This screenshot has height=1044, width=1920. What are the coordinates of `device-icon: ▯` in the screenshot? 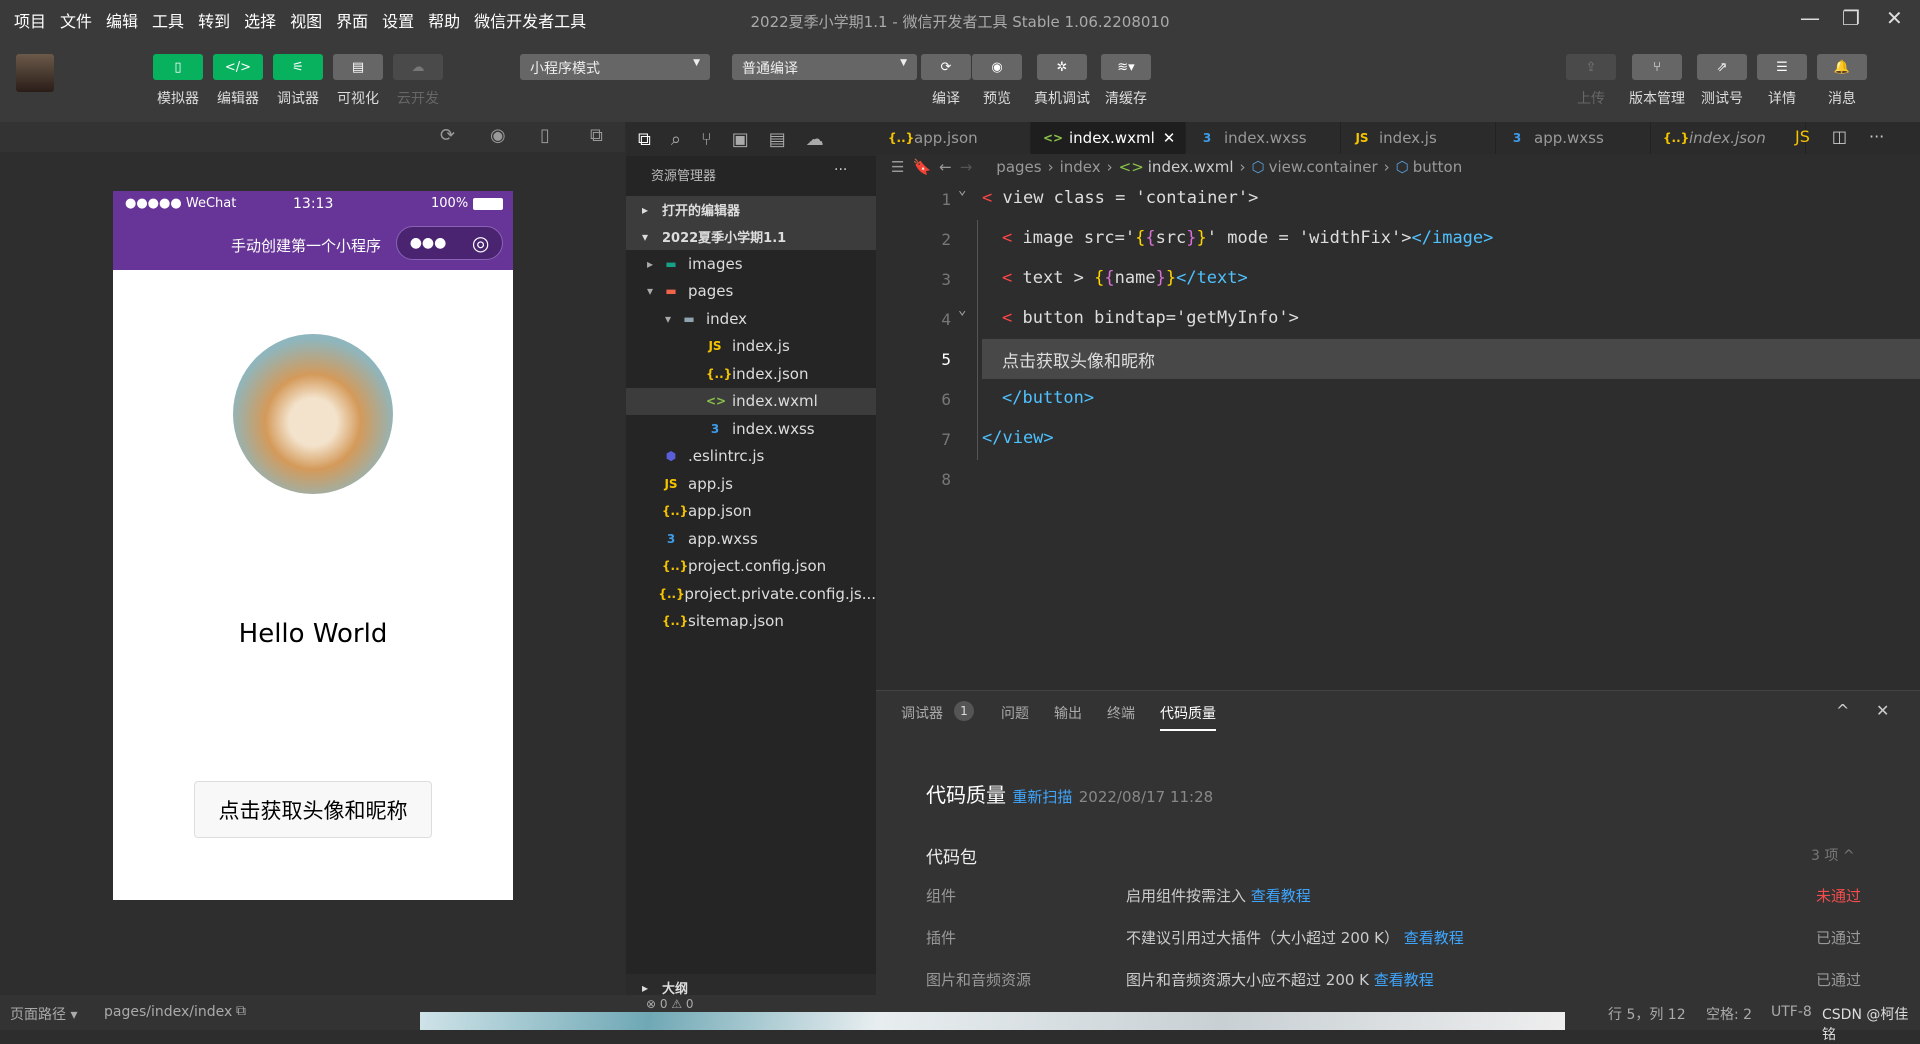 It's located at (545, 135).